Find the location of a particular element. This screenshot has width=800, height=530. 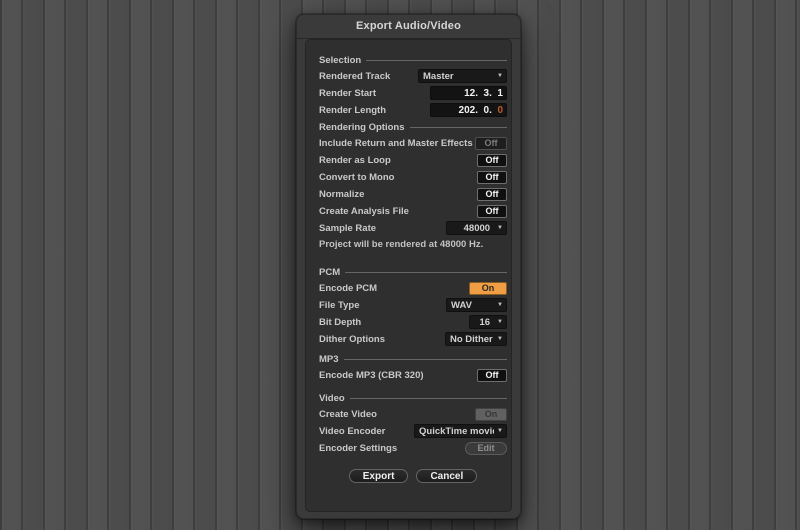

bit-depth-select: 16 ▼ is located at coordinates (488, 322).